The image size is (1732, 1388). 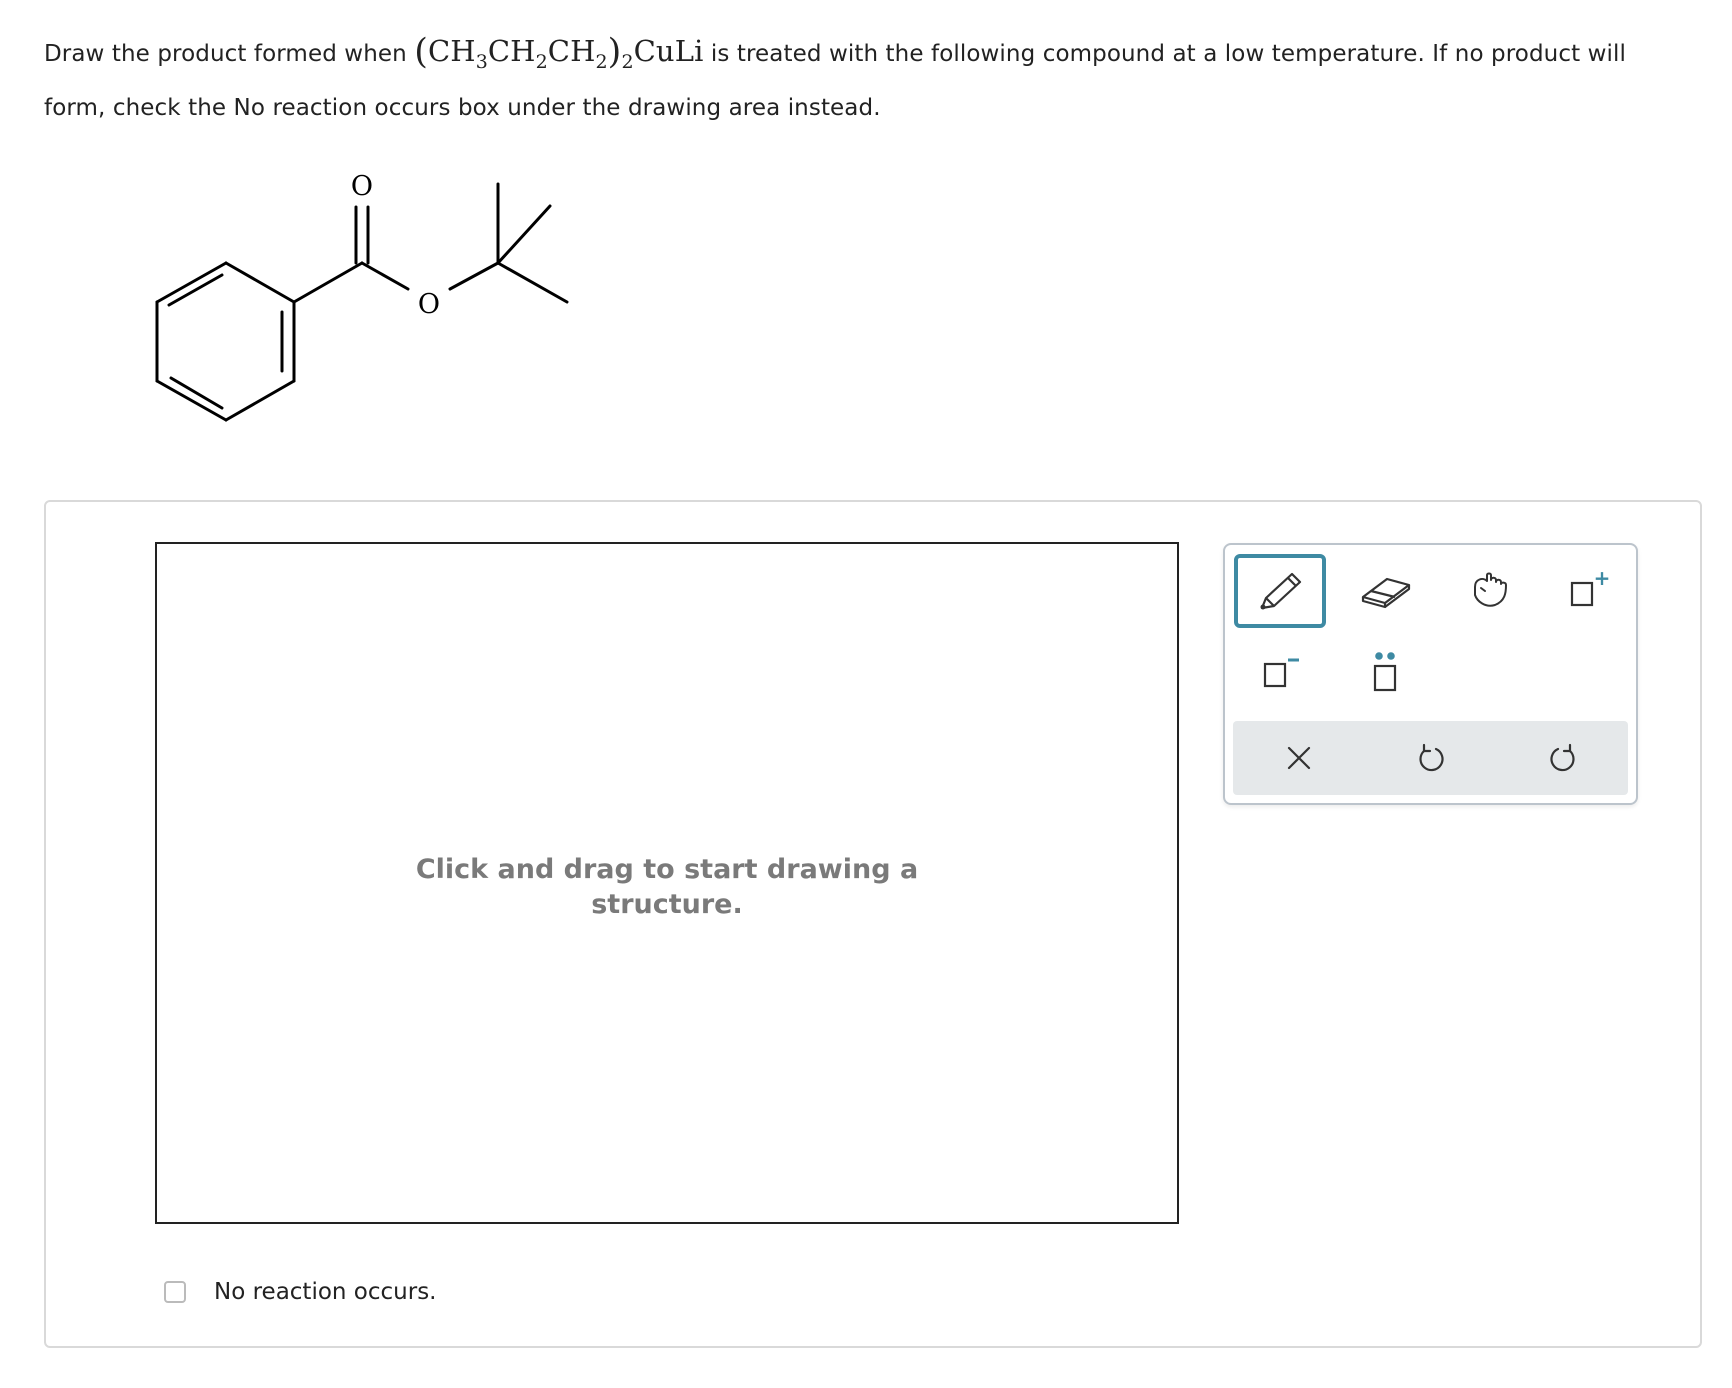 What do you see at coordinates (1430, 674) in the screenshot?
I see `drawing-toolbar: +` at bounding box center [1430, 674].